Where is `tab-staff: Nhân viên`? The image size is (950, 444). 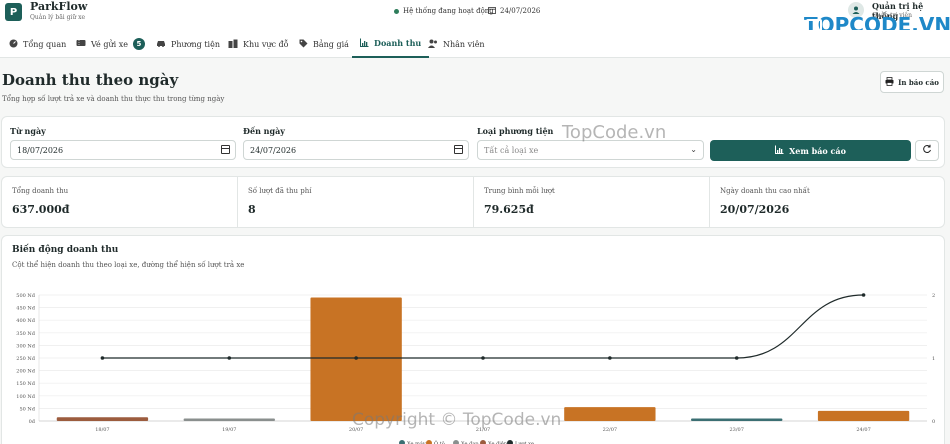 tab-staff: Nhân viên is located at coordinates (456, 44).